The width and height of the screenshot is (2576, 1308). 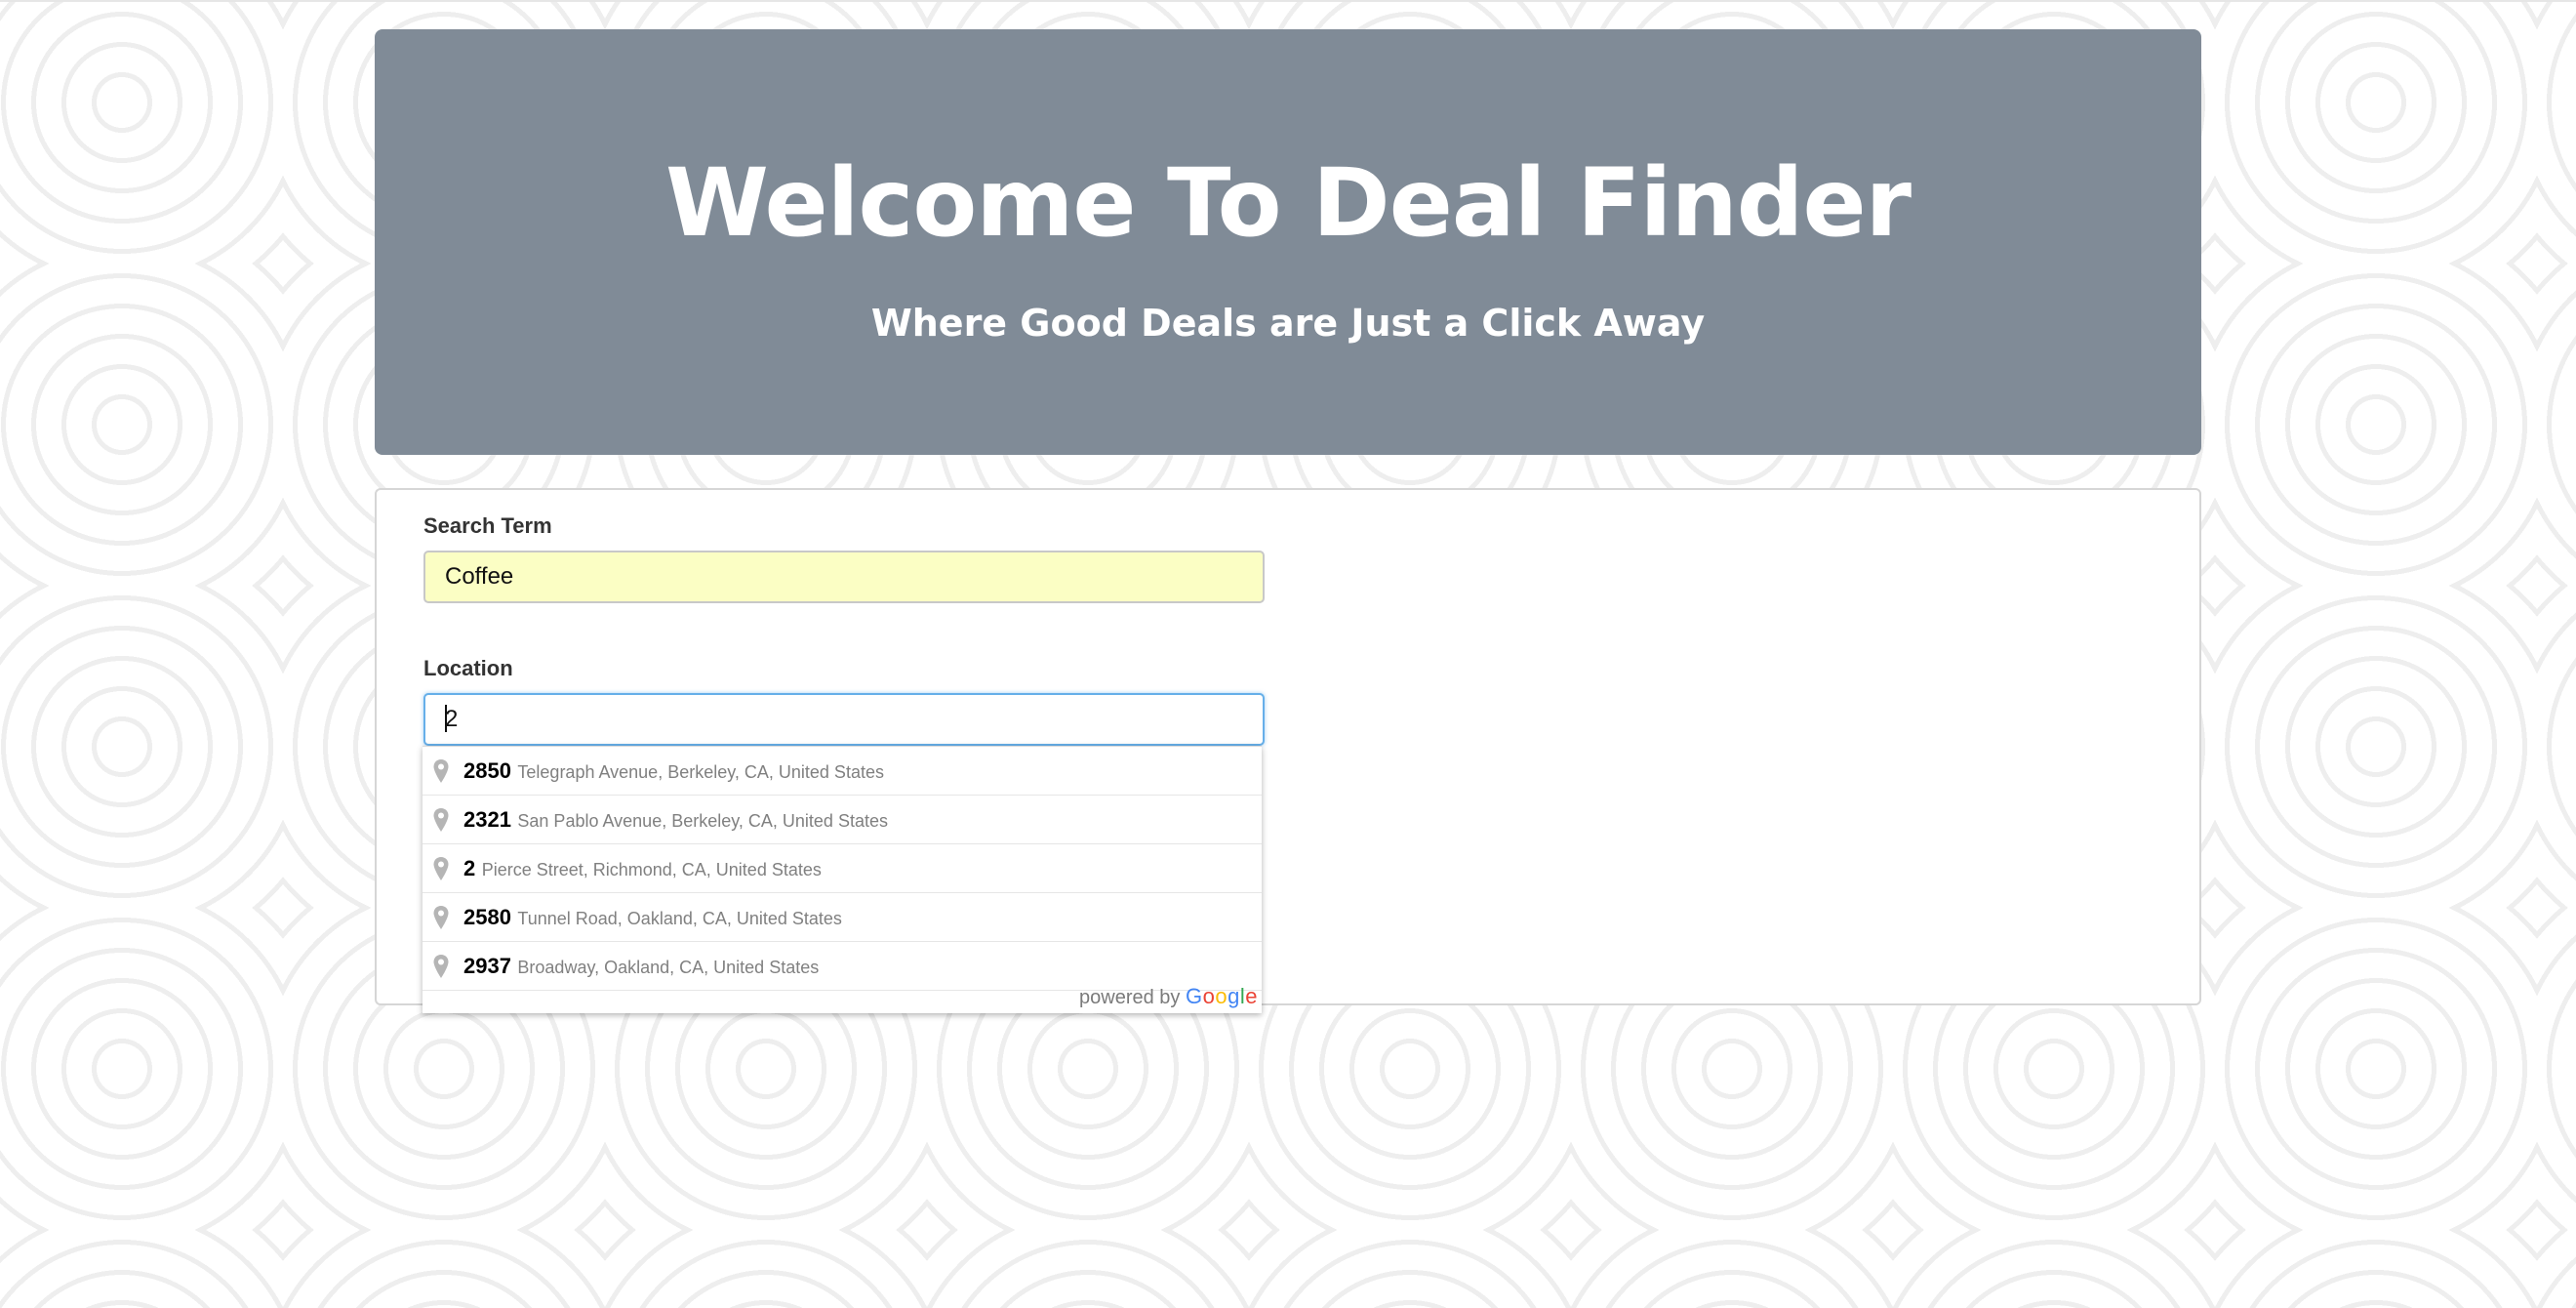 I want to click on google-wordmark: Google, so click(x=1222, y=996).